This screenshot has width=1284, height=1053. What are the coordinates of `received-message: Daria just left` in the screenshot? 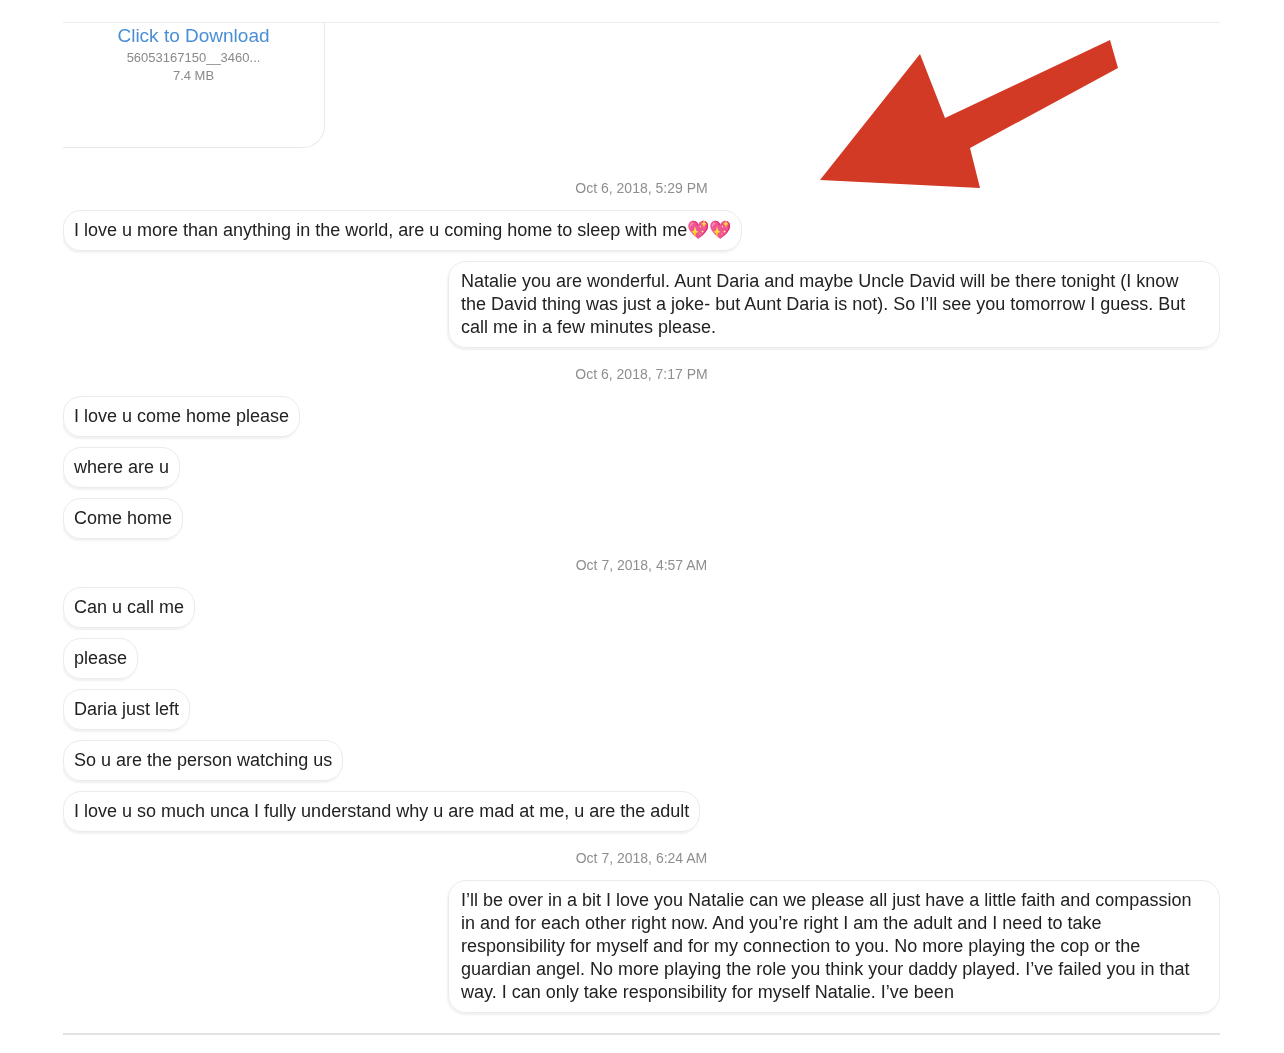 It's located at (127, 709).